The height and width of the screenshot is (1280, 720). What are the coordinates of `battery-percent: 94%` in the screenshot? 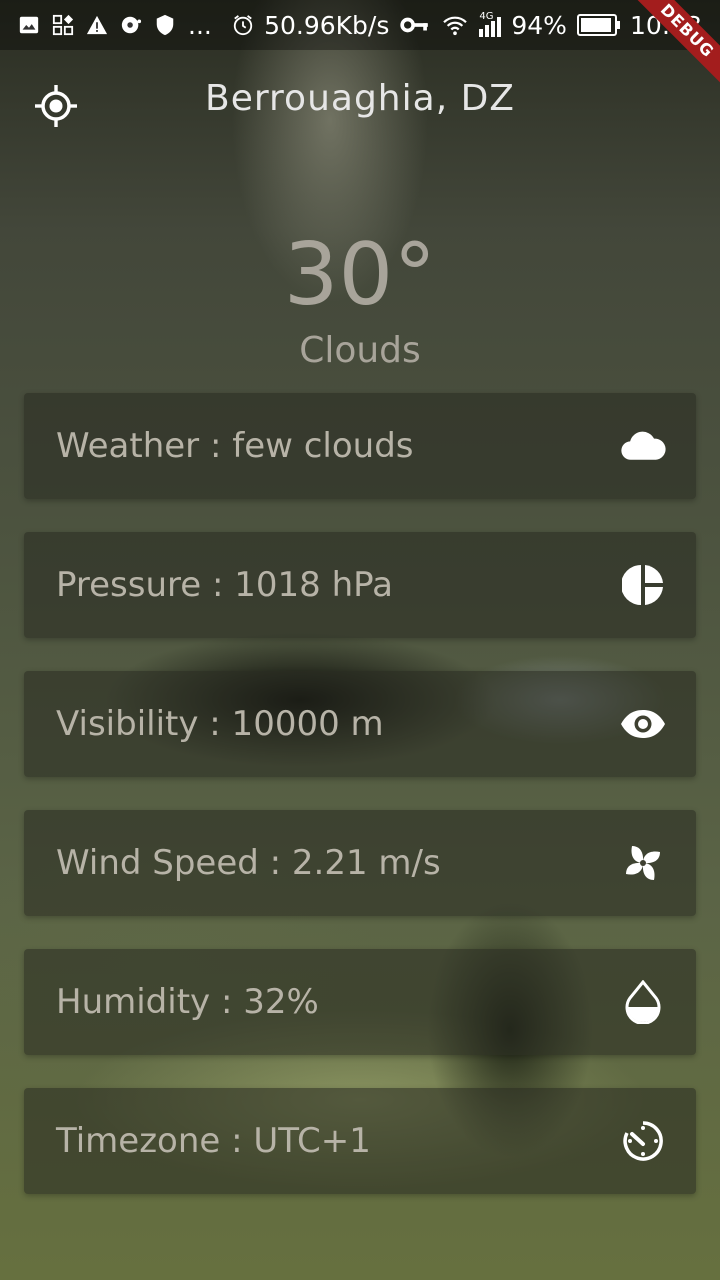 It's located at (539, 25).